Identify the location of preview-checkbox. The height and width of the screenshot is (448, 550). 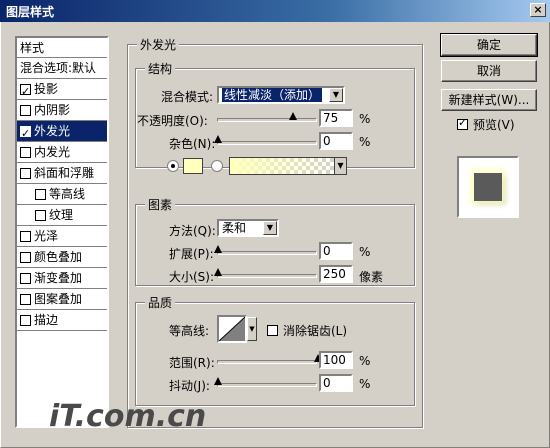
(462, 123).